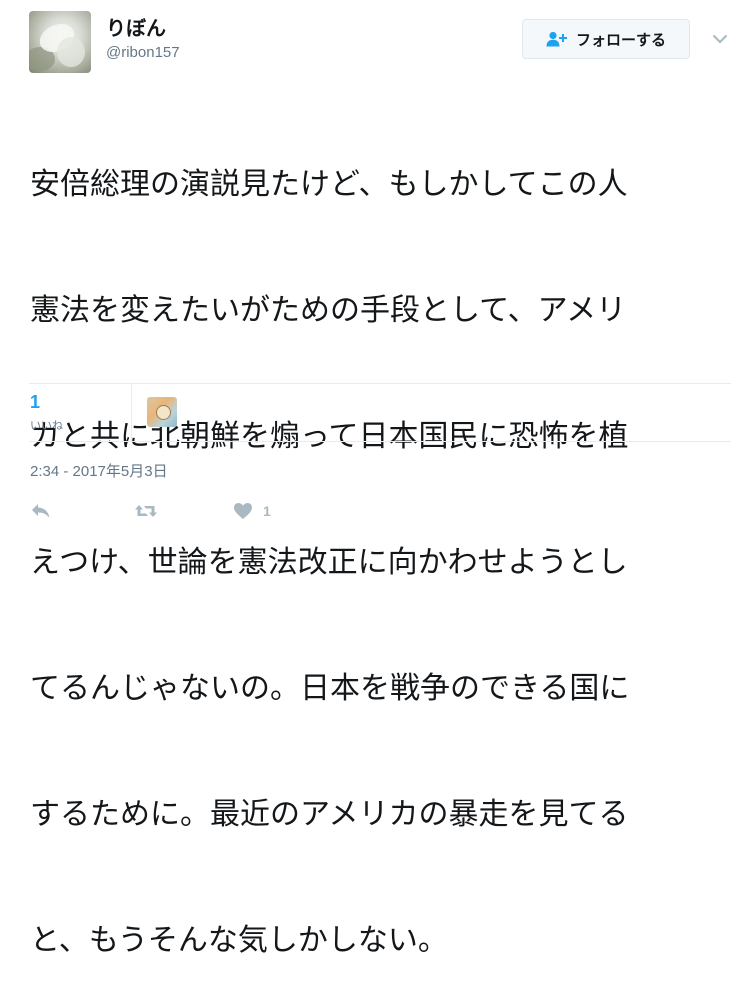 Image resolution: width=746 pixels, height=1004 pixels. I want to click on tweet-line: するために。最近のアメリカの暴走を見てる, so click(329, 814).